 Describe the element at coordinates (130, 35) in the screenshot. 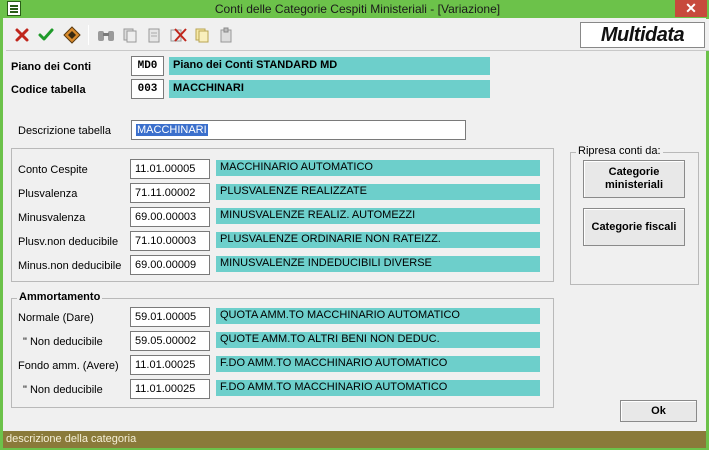

I see `copy-icon` at that location.